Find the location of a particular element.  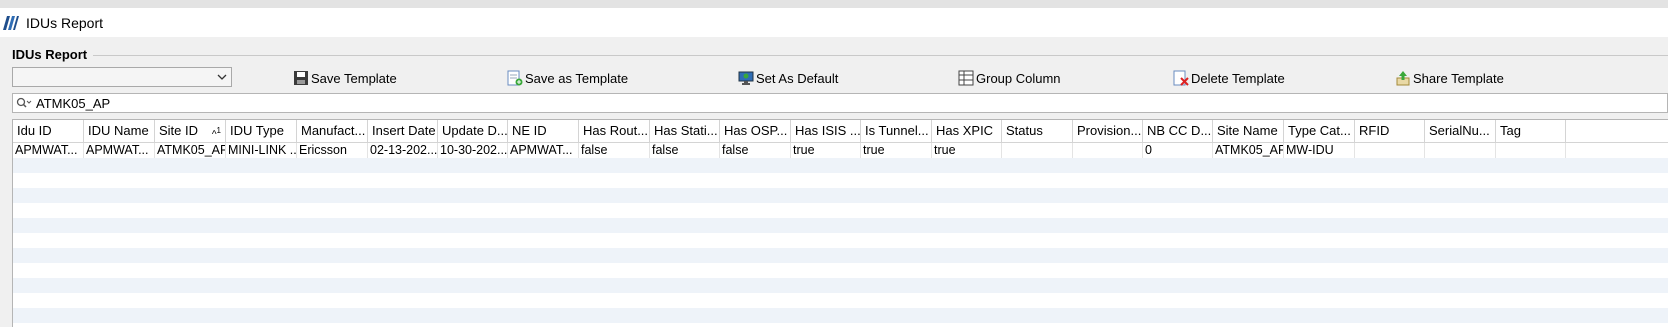

column-header: RFID is located at coordinates (1390, 131).